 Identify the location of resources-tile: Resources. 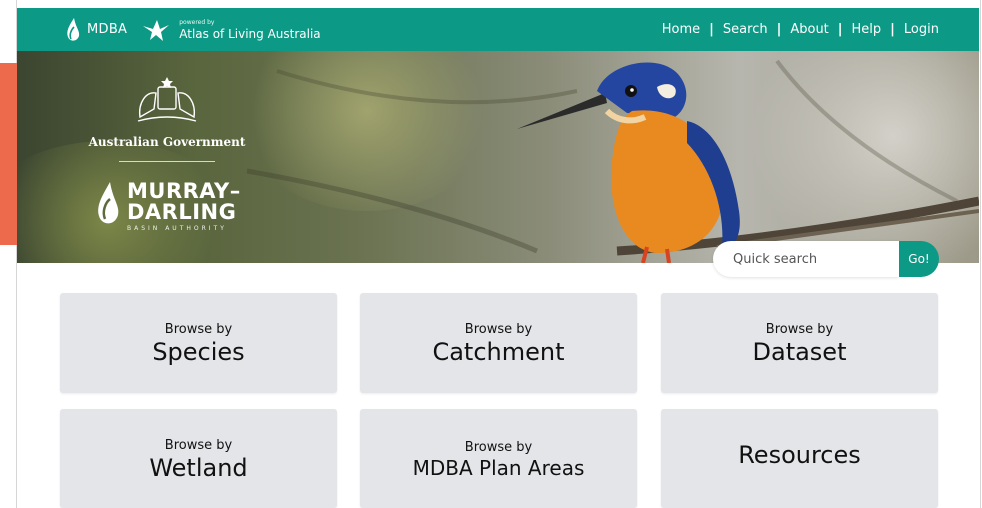
(799, 458).